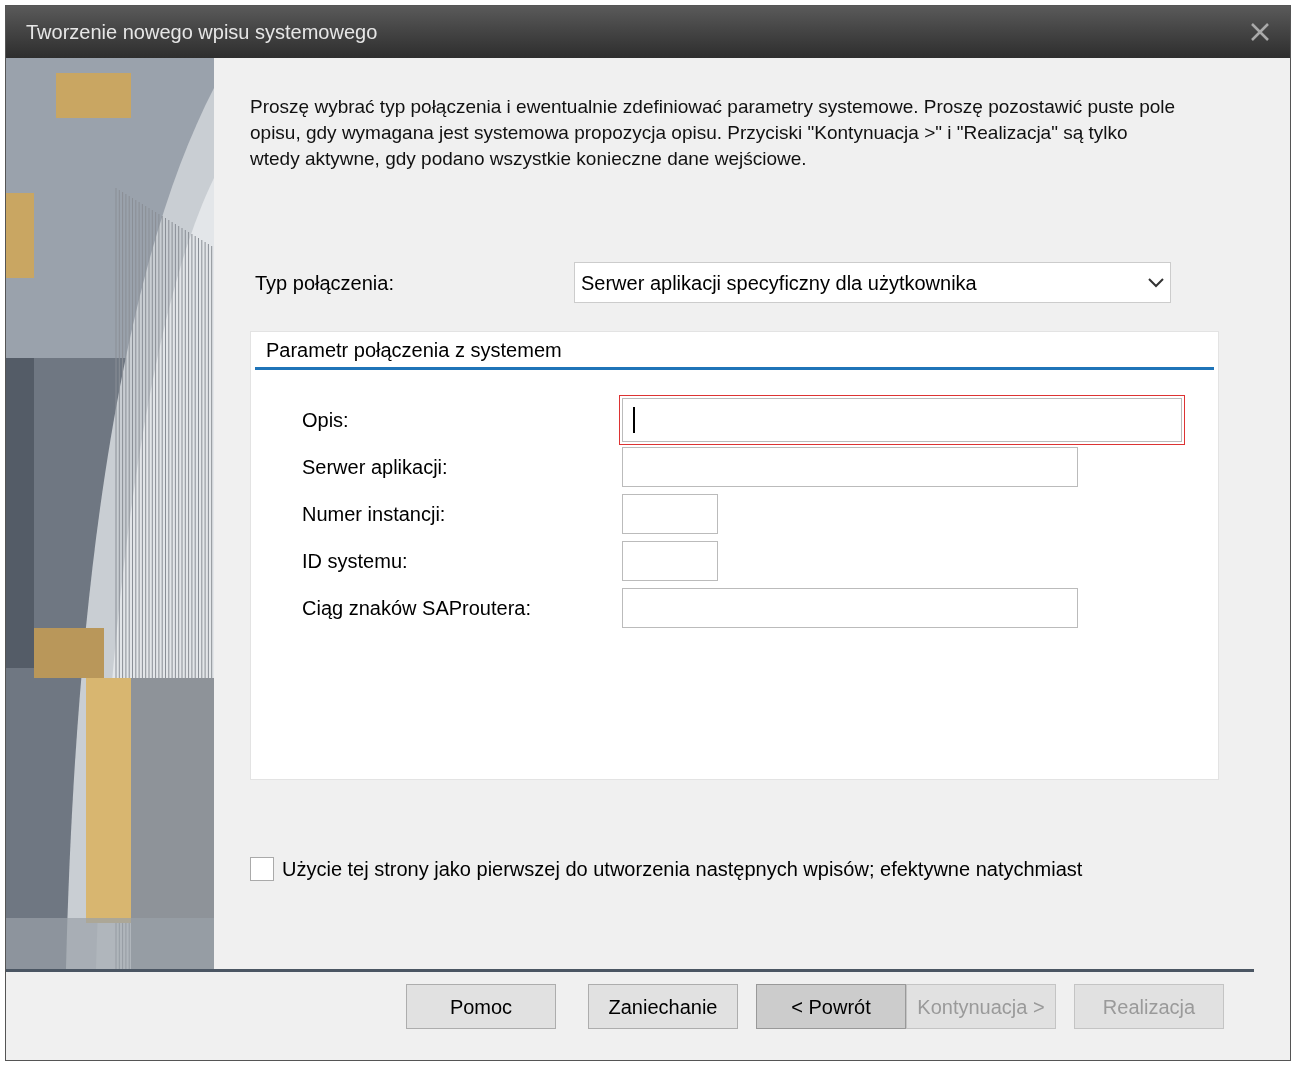  What do you see at coordinates (831, 1006) in the screenshot?
I see `dialog-button: < Powrót` at bounding box center [831, 1006].